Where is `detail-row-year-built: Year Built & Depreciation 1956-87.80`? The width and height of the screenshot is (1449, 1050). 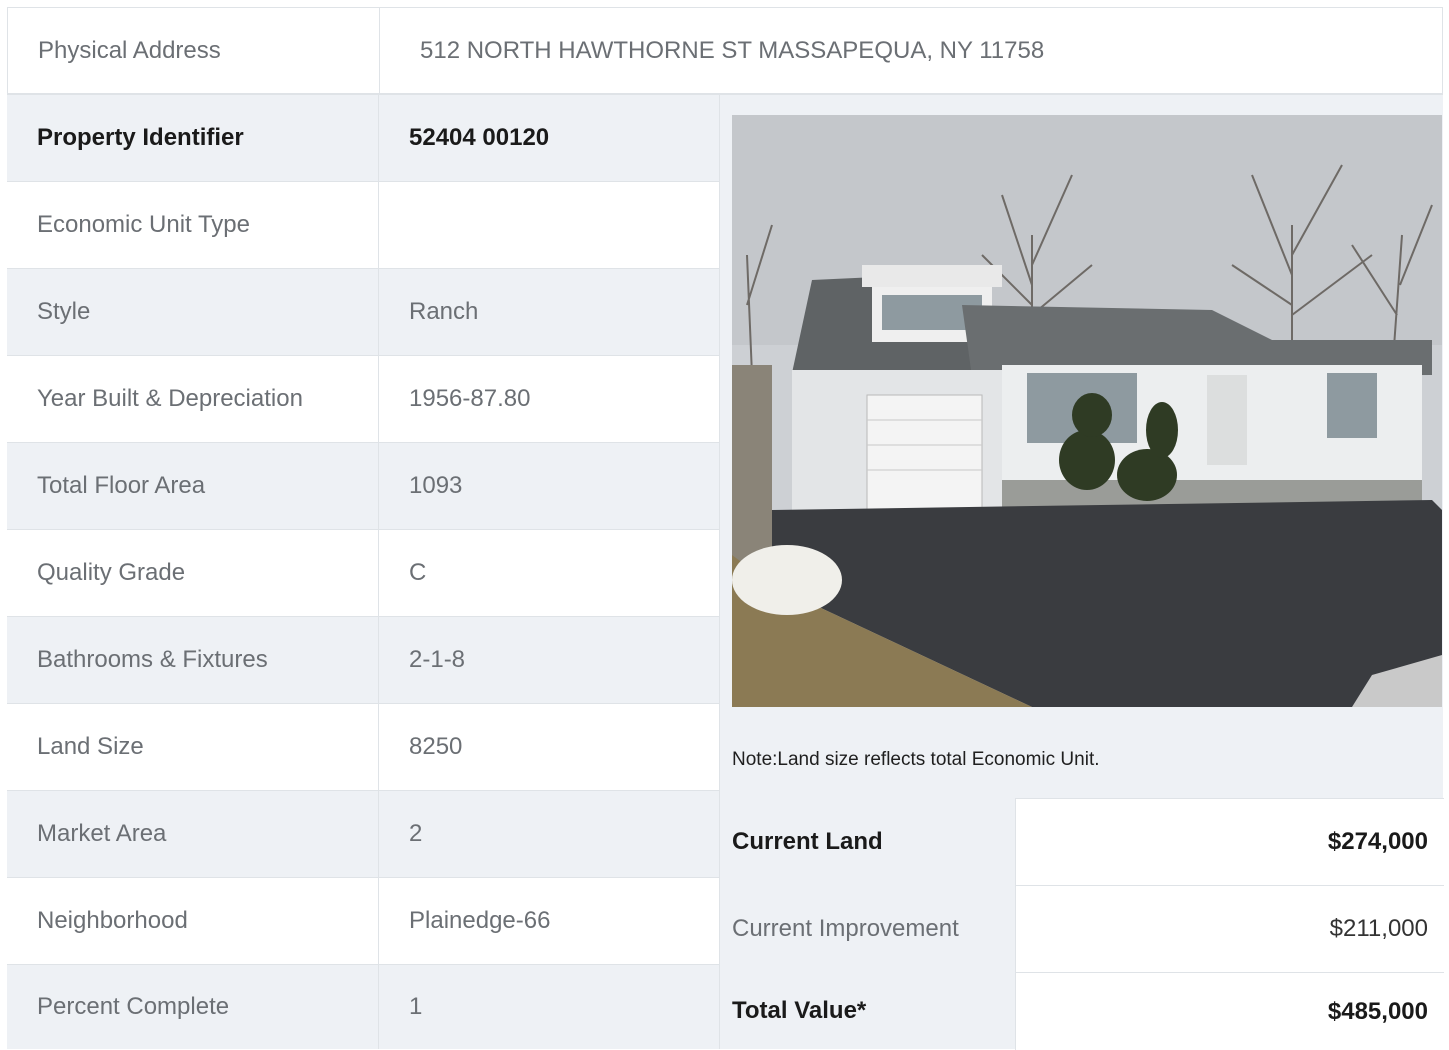 detail-row-year-built: Year Built & Depreciation 1956-87.80 is located at coordinates (363, 398).